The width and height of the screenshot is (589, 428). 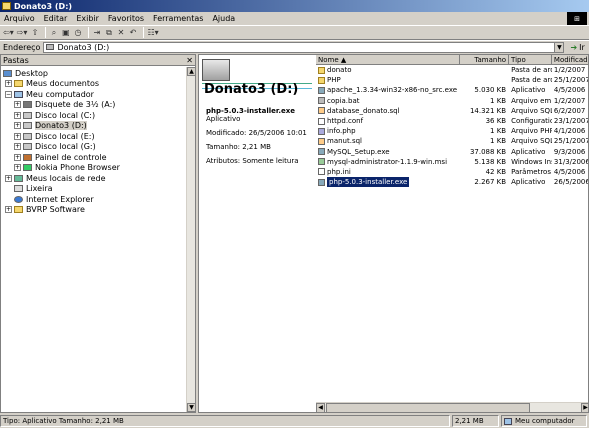 What do you see at coordinates (98, 199) in the screenshot?
I see `tree-item-internet-explorer: Internet Explorer` at bounding box center [98, 199].